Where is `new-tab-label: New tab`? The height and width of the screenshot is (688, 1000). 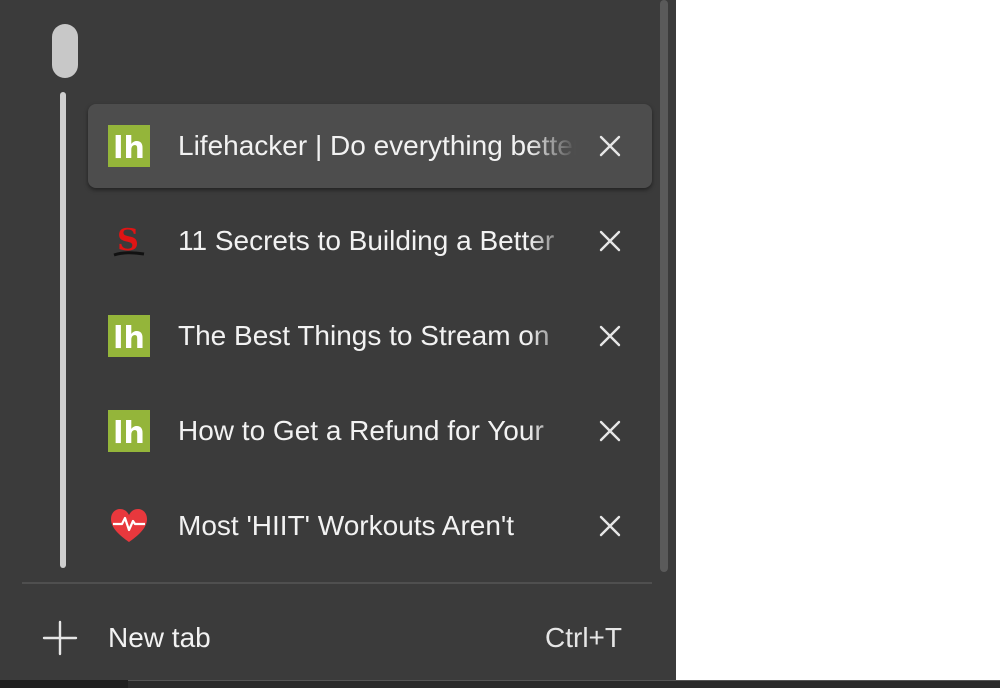
new-tab-label: New tab is located at coordinates (159, 637).